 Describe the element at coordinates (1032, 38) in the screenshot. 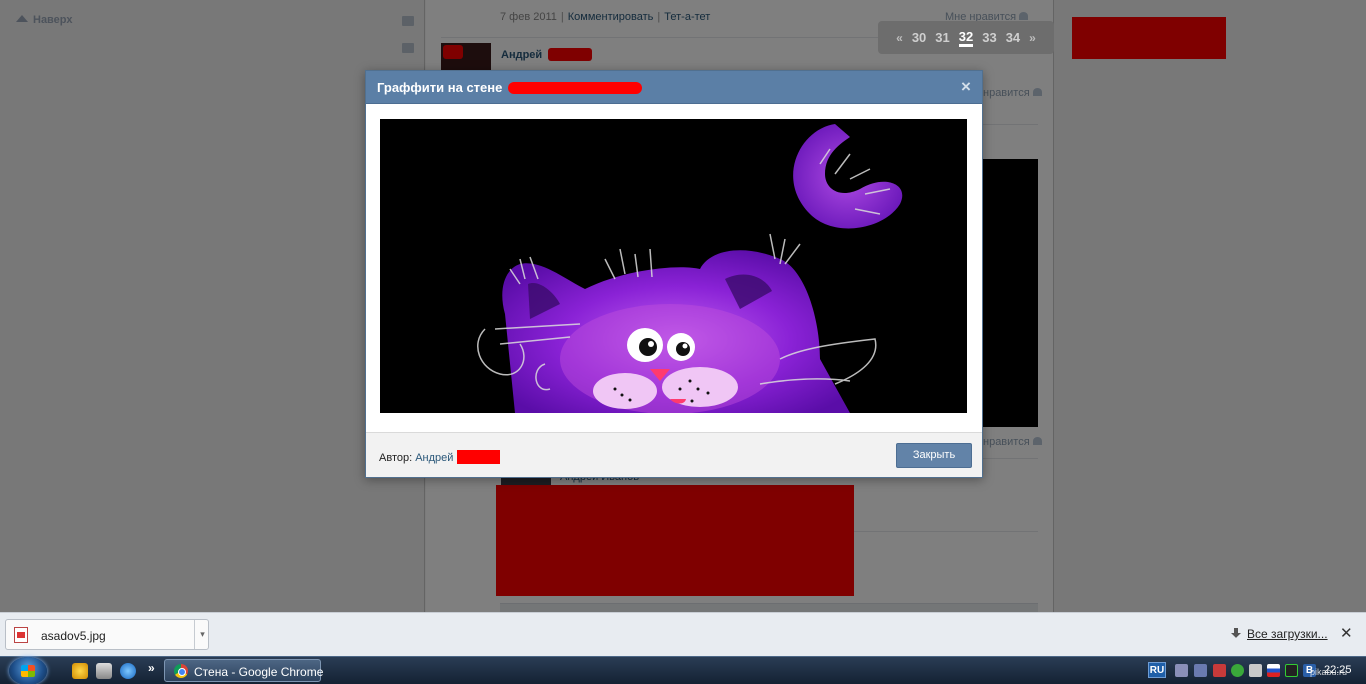

I see `pager-next: »` at that location.